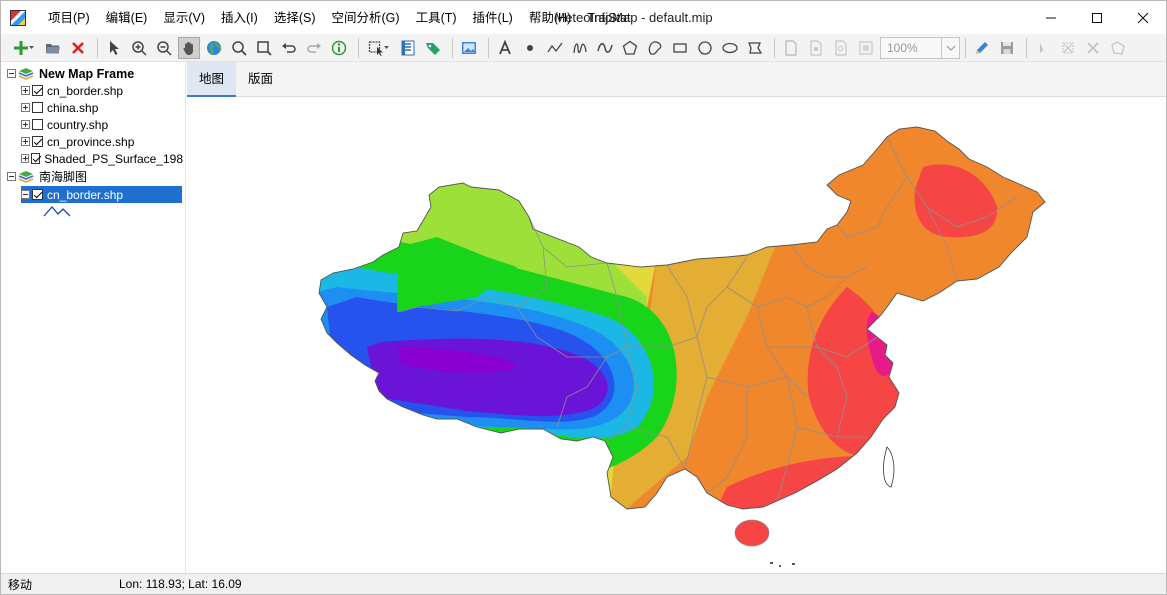 The height and width of the screenshot is (595, 1167). I want to click on menu-edit: 编辑(E), so click(127, 18).